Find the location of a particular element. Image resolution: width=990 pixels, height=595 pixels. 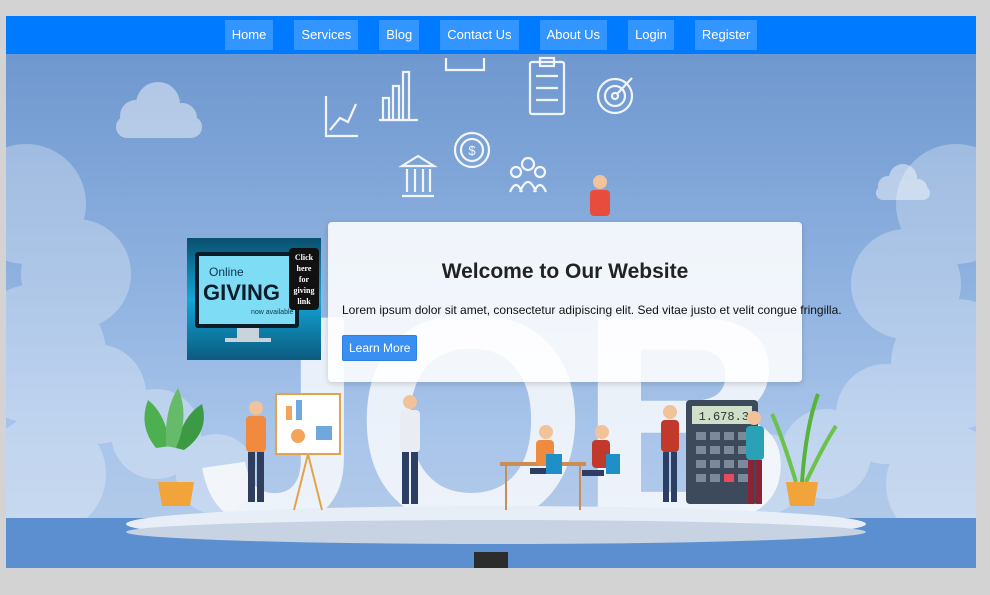

giving-badge-word: for is located at coordinates (304, 279).